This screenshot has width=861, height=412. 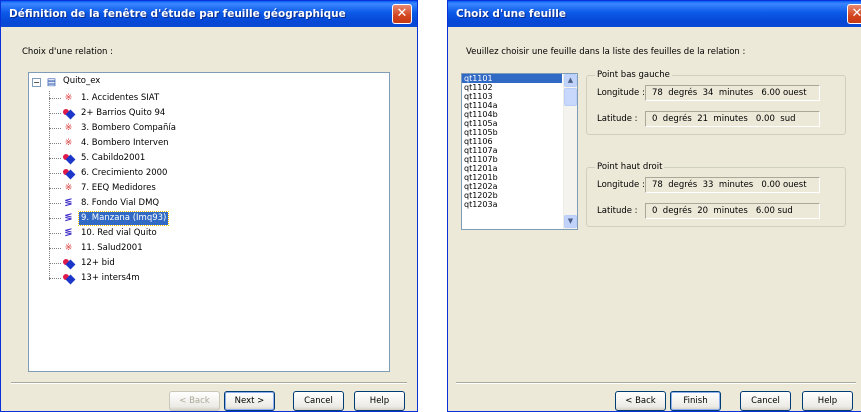 I want to click on bottom-left-longitude-field: 78 degrés 34 minutes 6.00 ouest, so click(x=732, y=93).